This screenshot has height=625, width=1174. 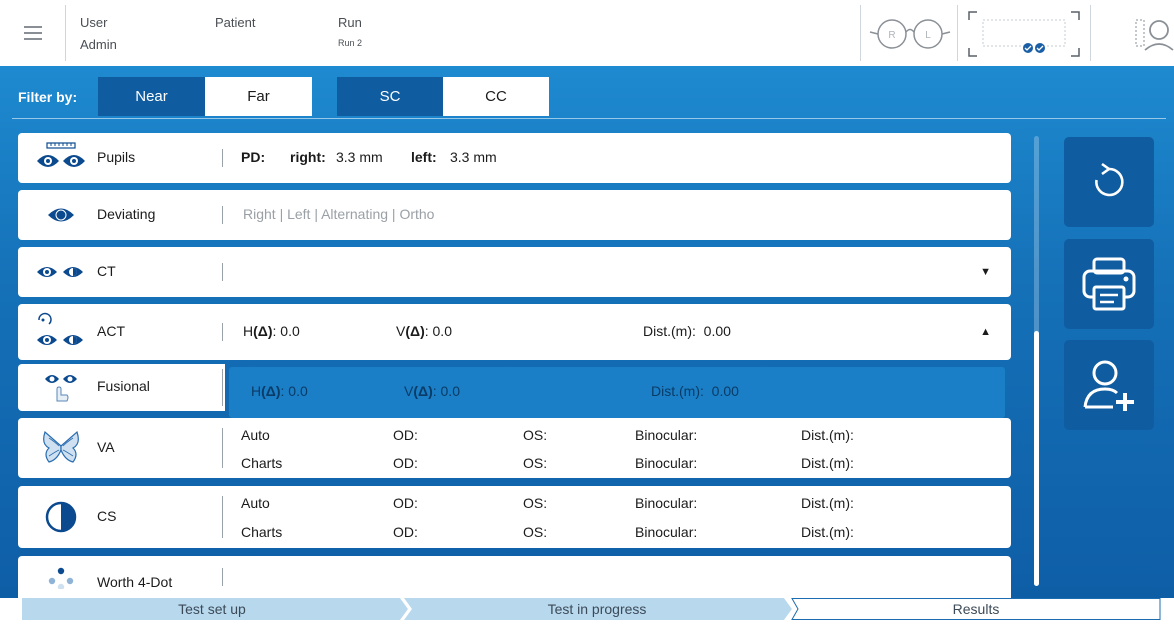 What do you see at coordinates (535, 532) in the screenshot?
I see `cs-charts-os: OS:` at bounding box center [535, 532].